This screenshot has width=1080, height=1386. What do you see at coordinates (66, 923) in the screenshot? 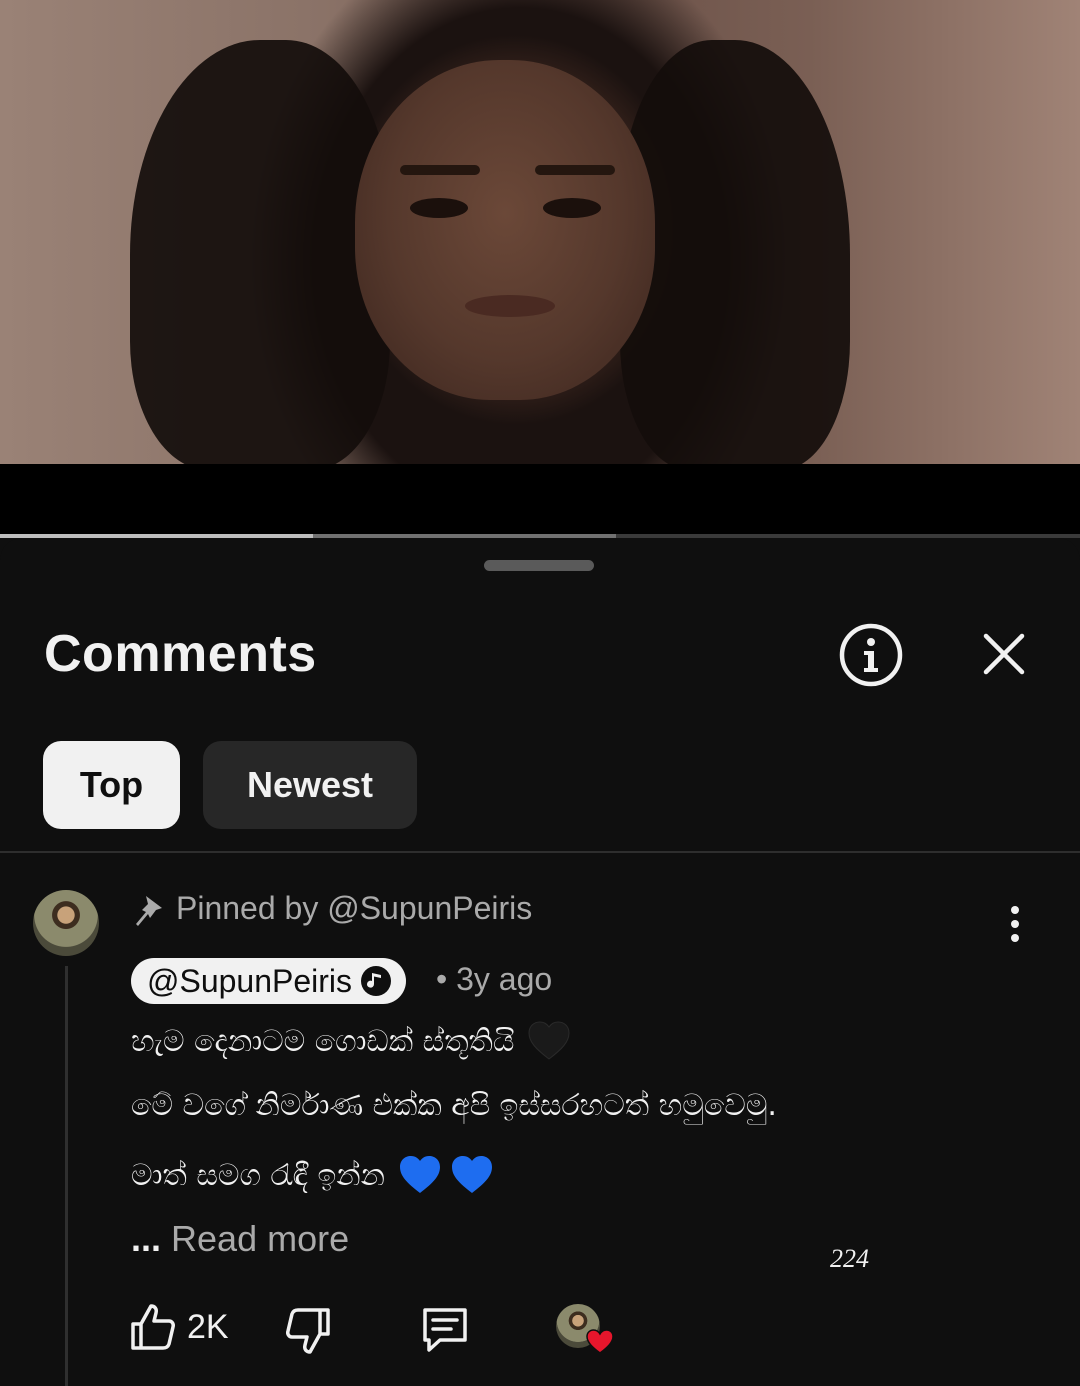
I see `avatar` at bounding box center [66, 923].